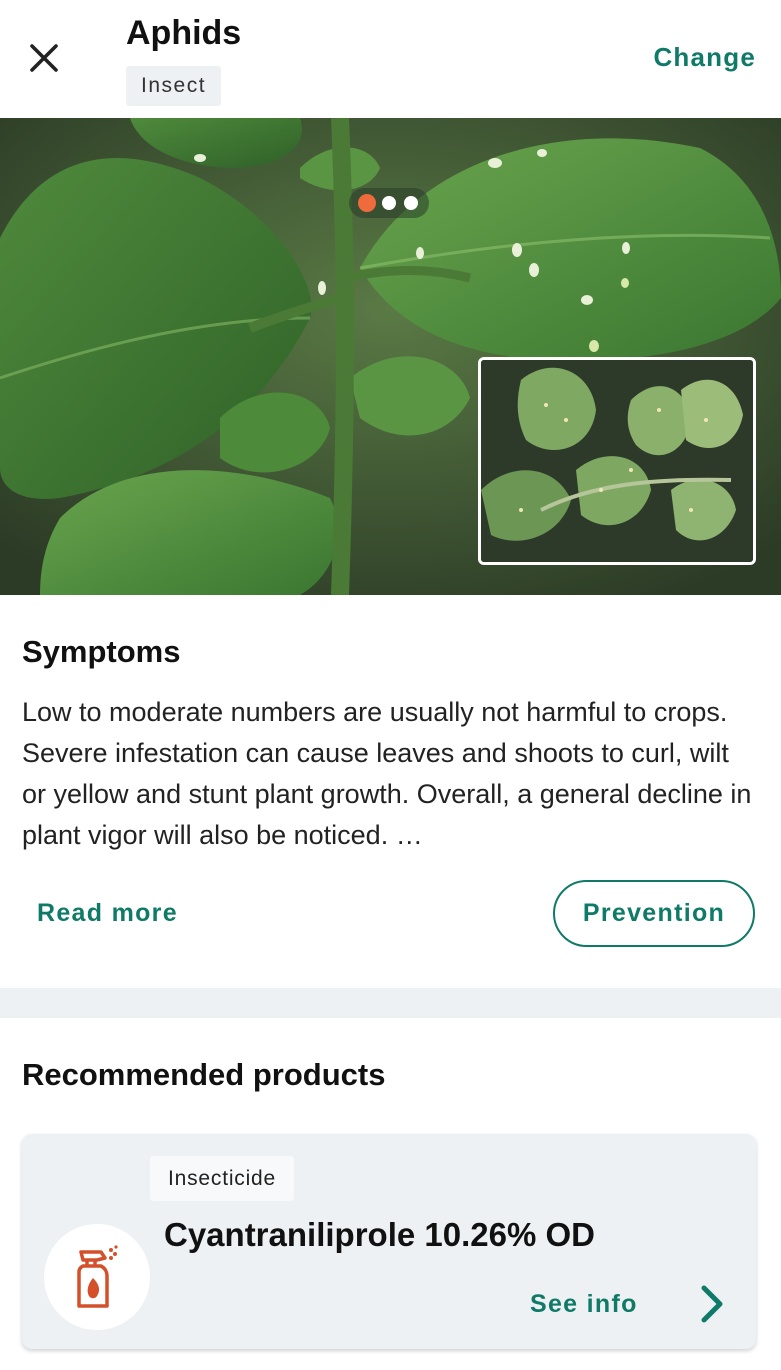  What do you see at coordinates (584, 1304) in the screenshot?
I see `see-info-link: See info` at bounding box center [584, 1304].